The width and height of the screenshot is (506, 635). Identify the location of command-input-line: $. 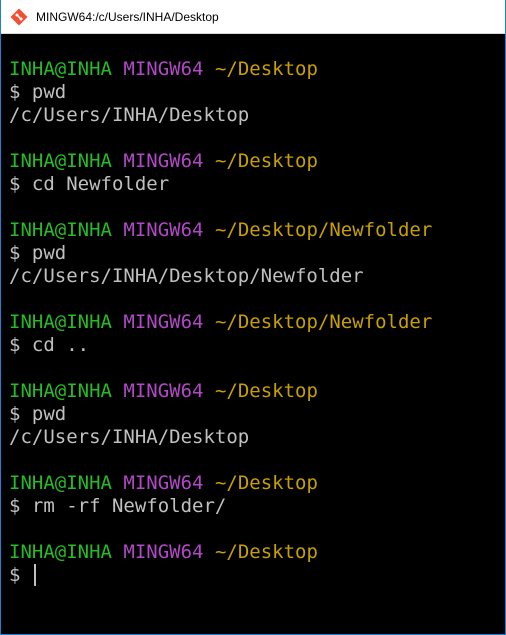
(257, 575).